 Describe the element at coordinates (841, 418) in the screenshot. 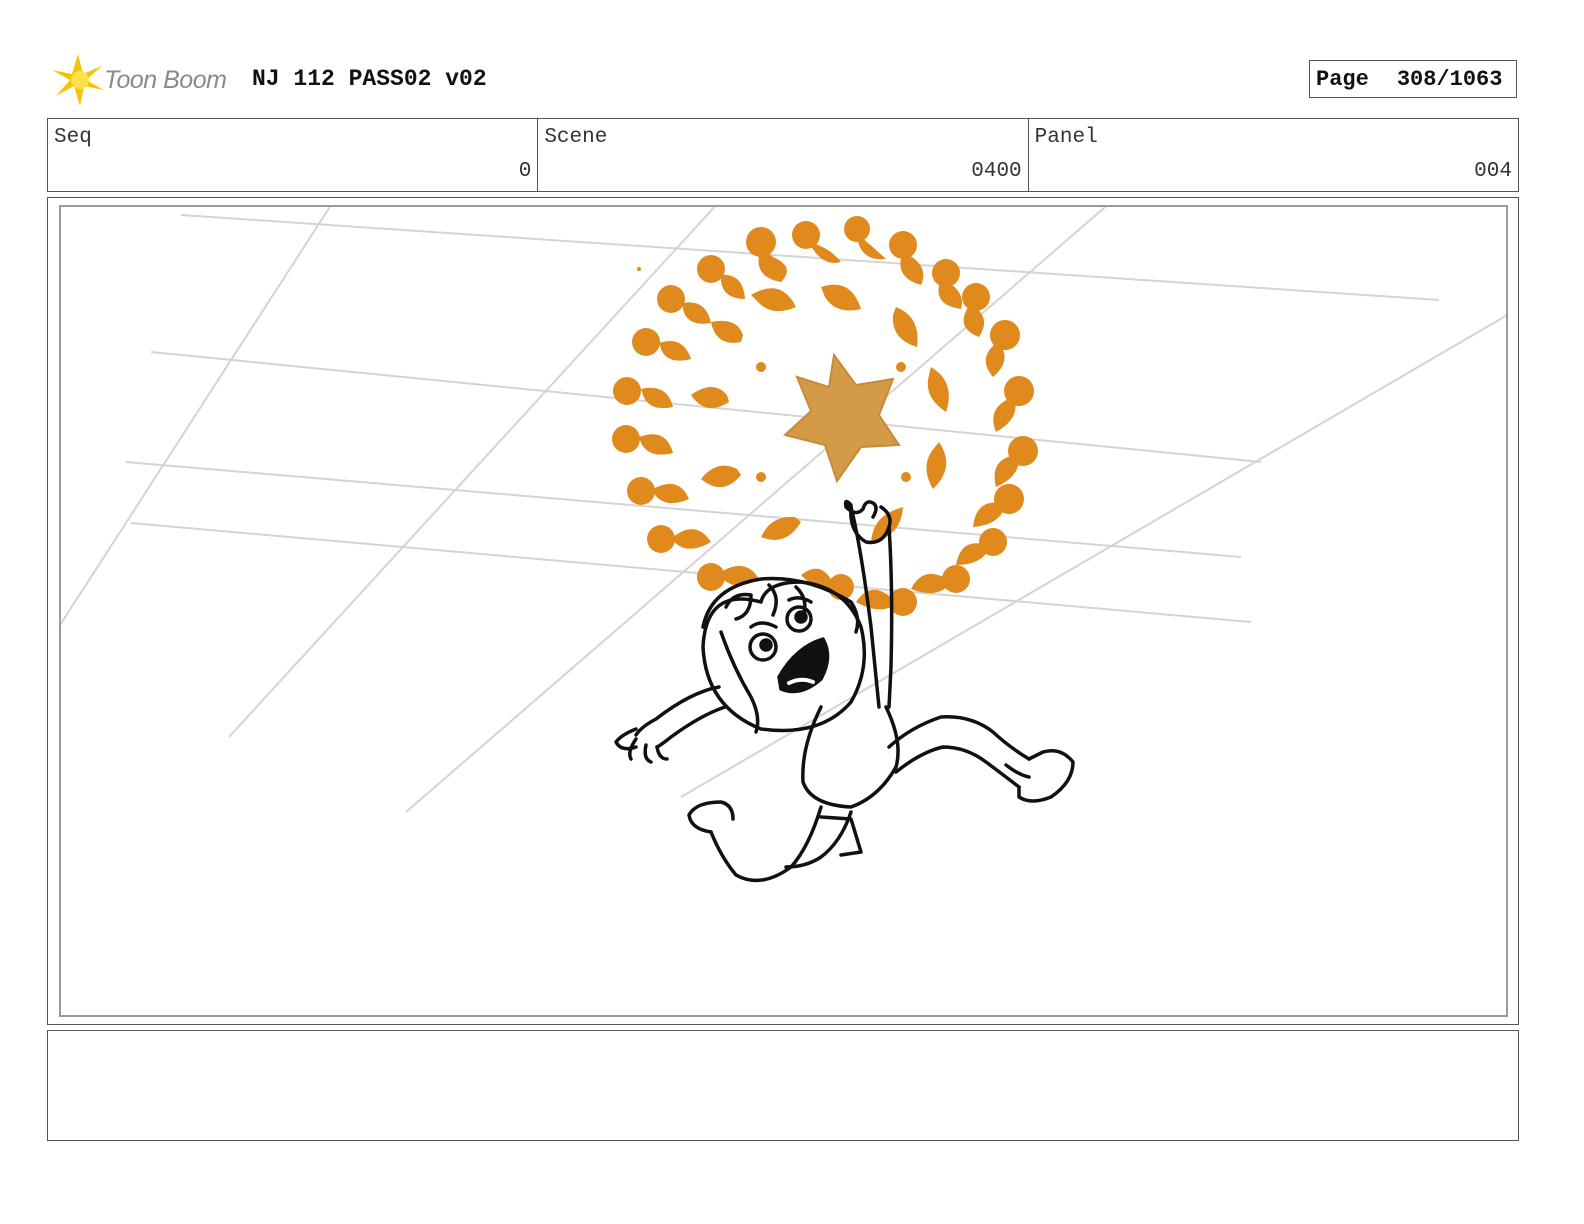

I see `star-shape` at that location.